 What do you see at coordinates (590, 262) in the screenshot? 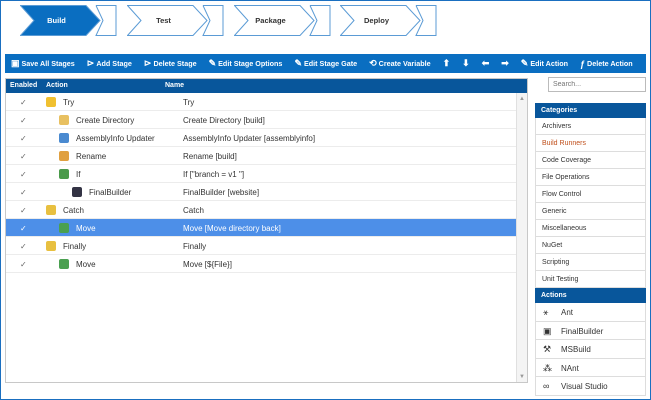
I see `category-item: Scripting` at bounding box center [590, 262].